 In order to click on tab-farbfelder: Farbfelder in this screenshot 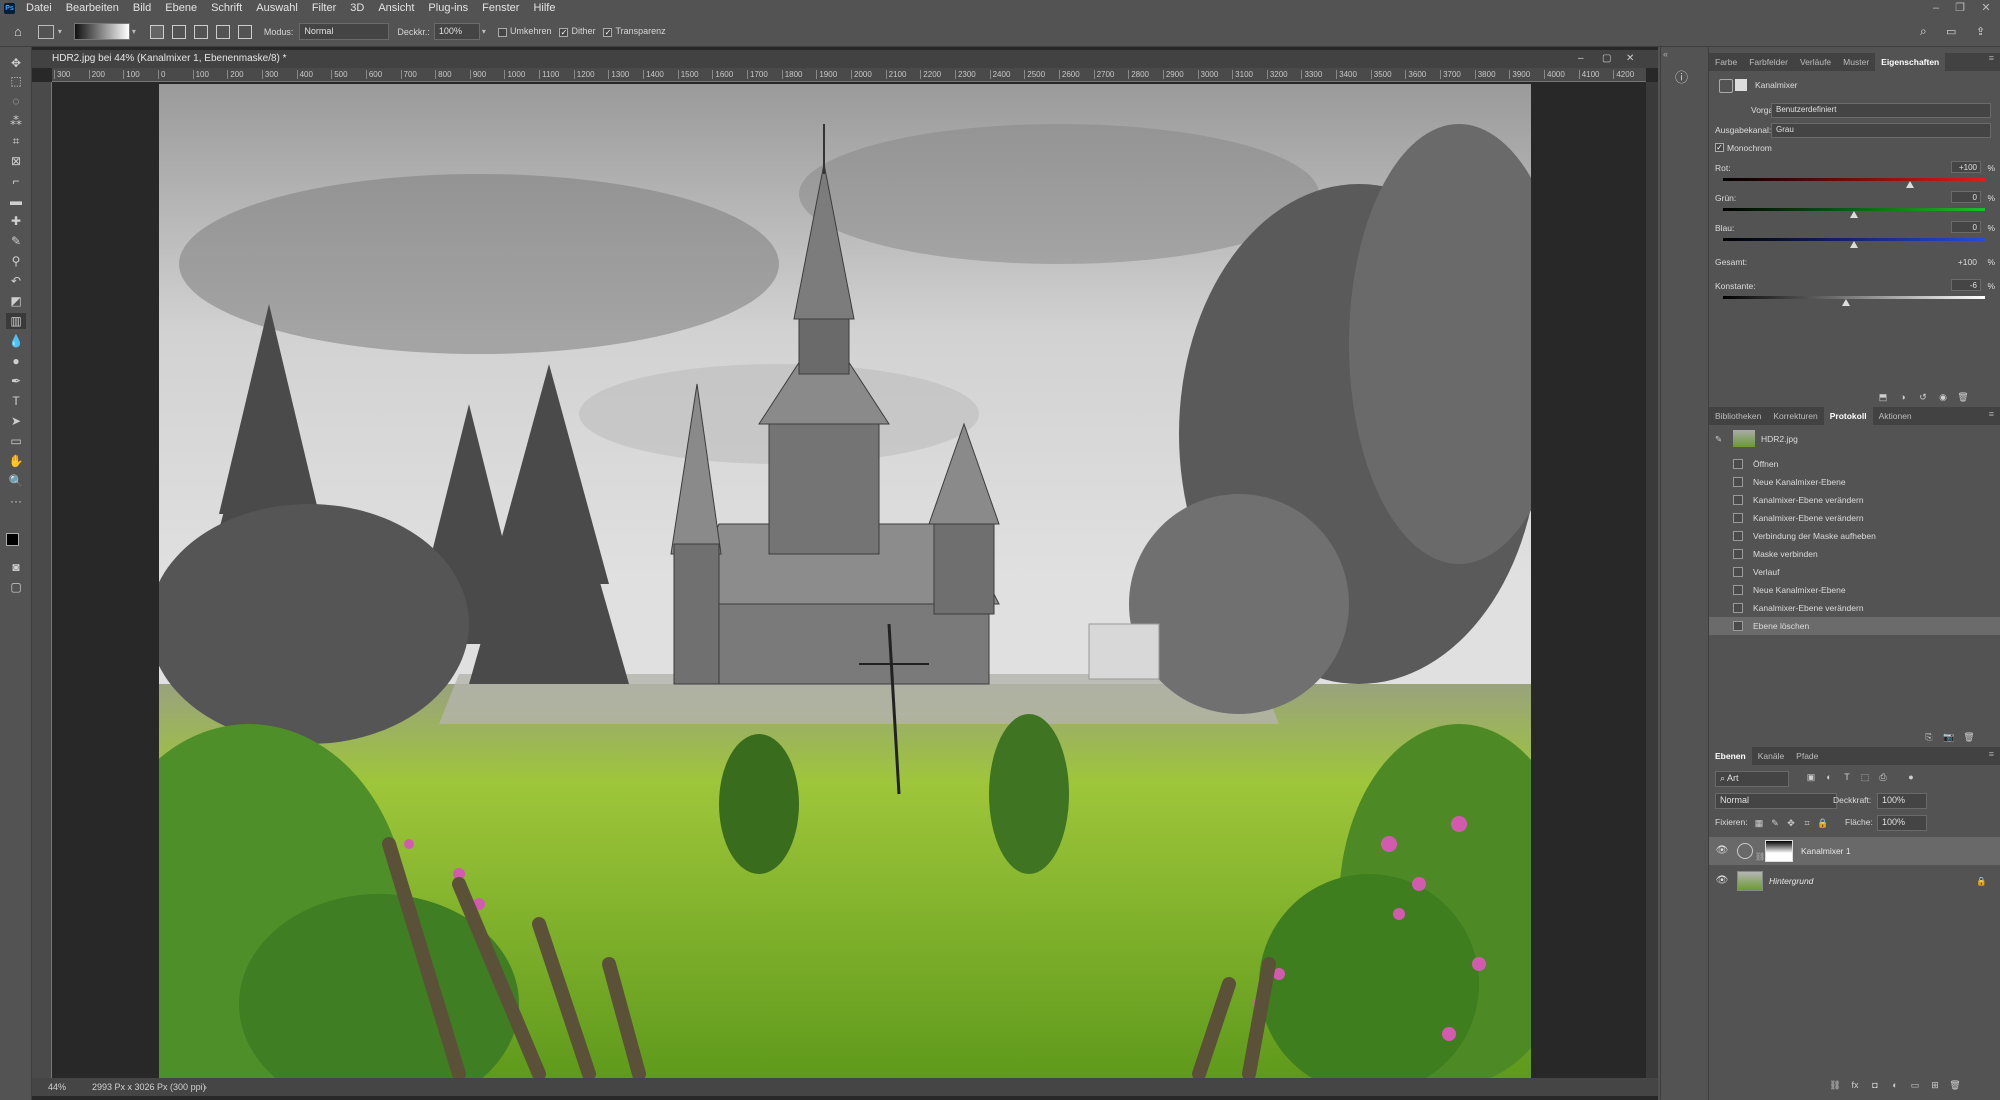, I will do `click(1768, 62)`.